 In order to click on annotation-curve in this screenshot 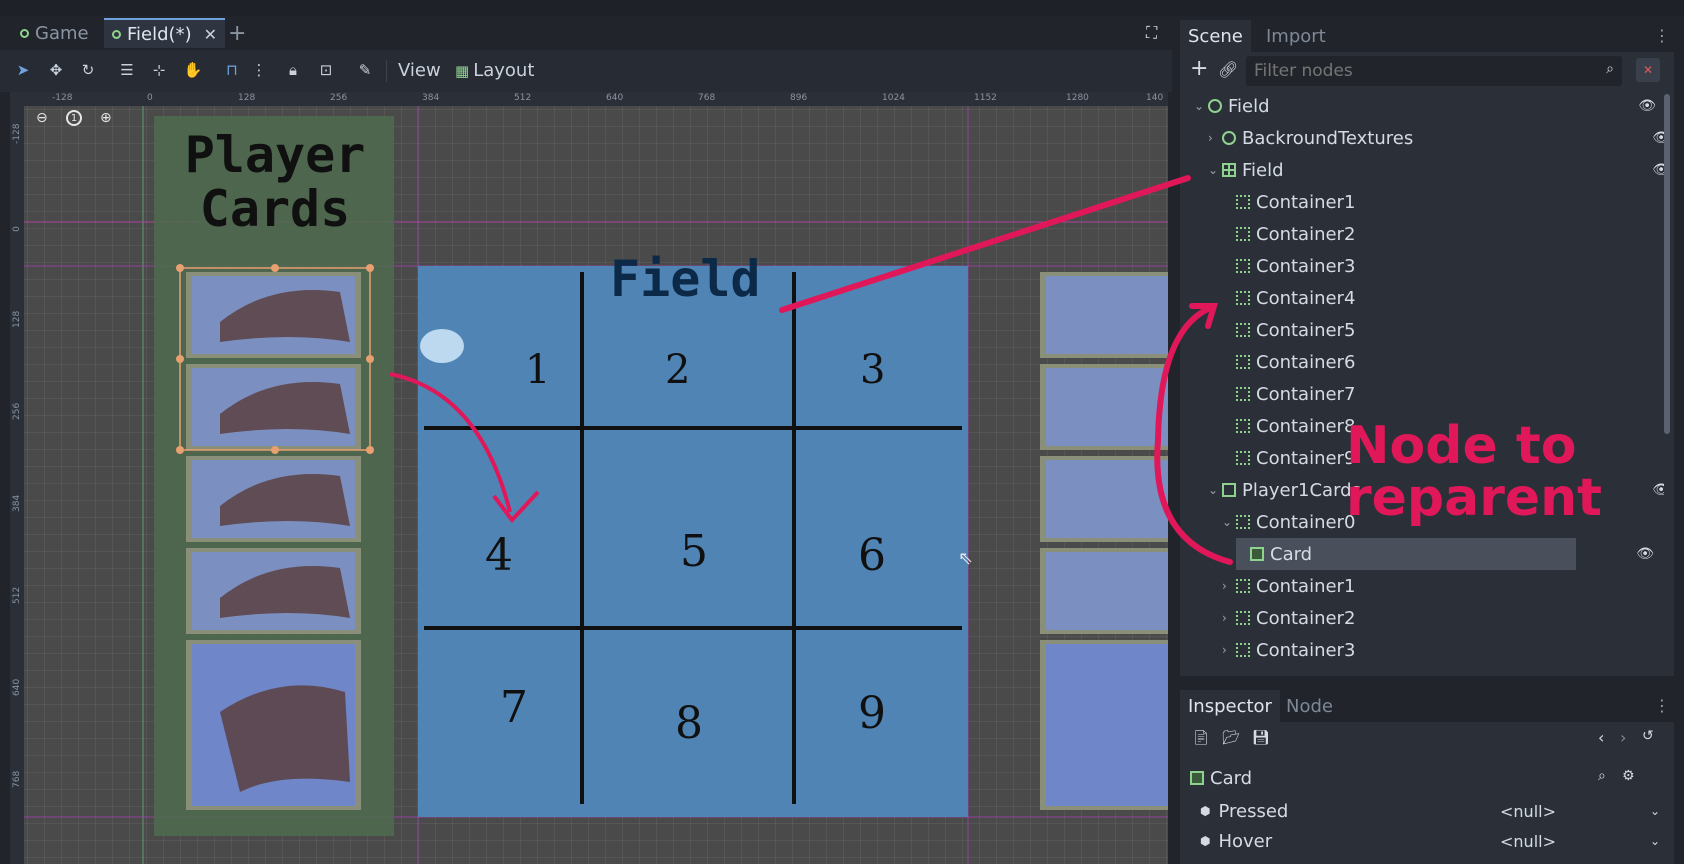, I will do `click(1193, 435)`.